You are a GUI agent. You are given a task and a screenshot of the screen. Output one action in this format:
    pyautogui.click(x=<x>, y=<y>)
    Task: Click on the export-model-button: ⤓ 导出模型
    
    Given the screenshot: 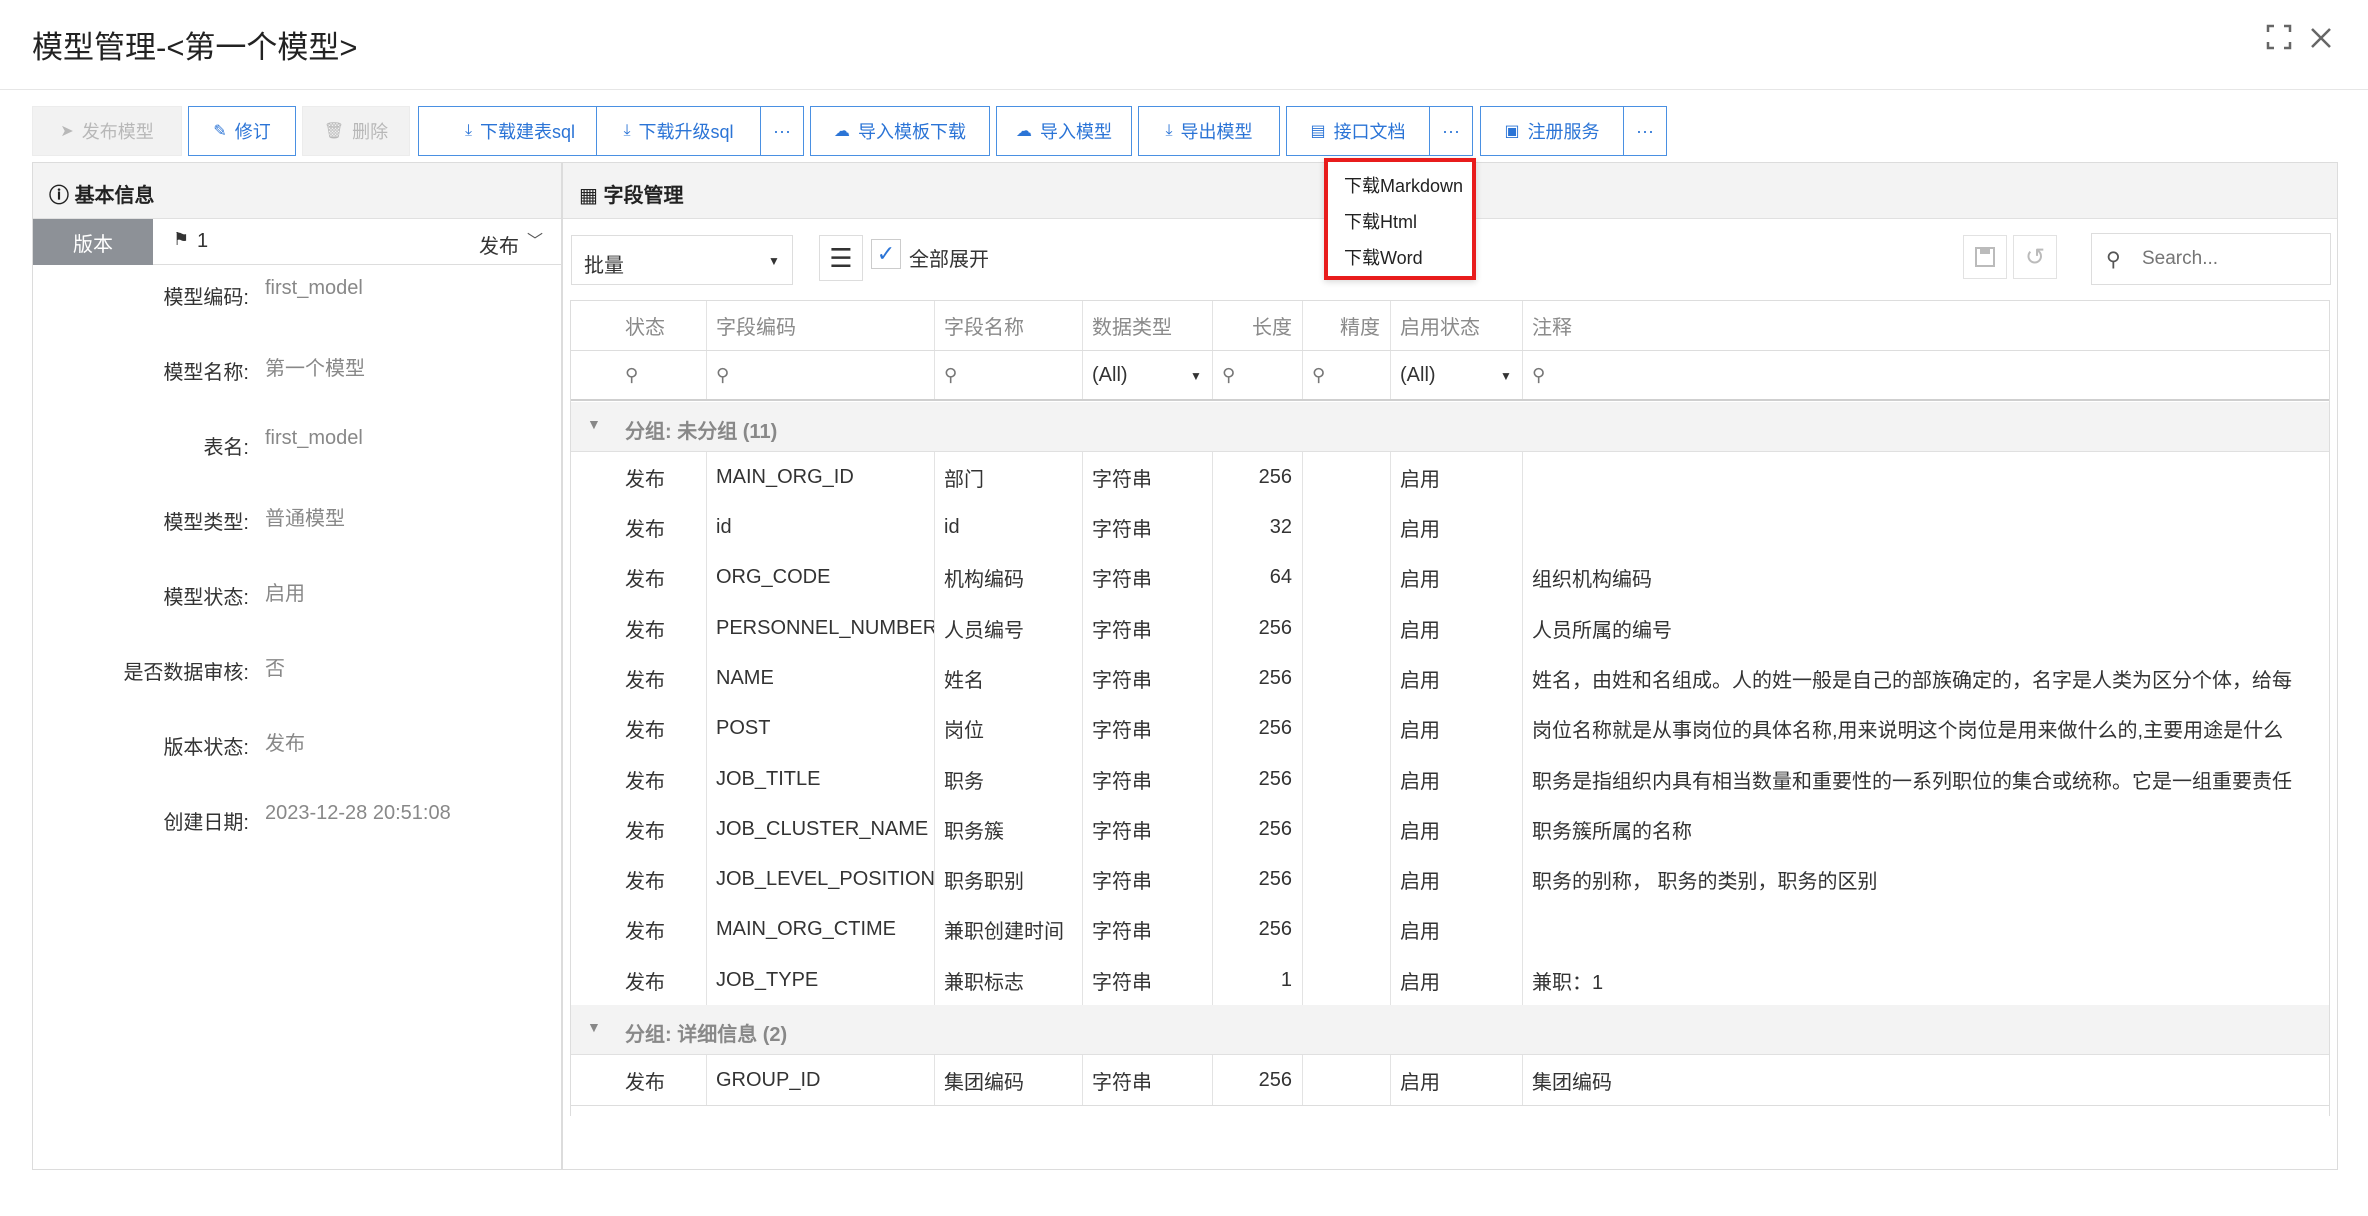 What is the action you would take?
    pyautogui.click(x=1209, y=131)
    